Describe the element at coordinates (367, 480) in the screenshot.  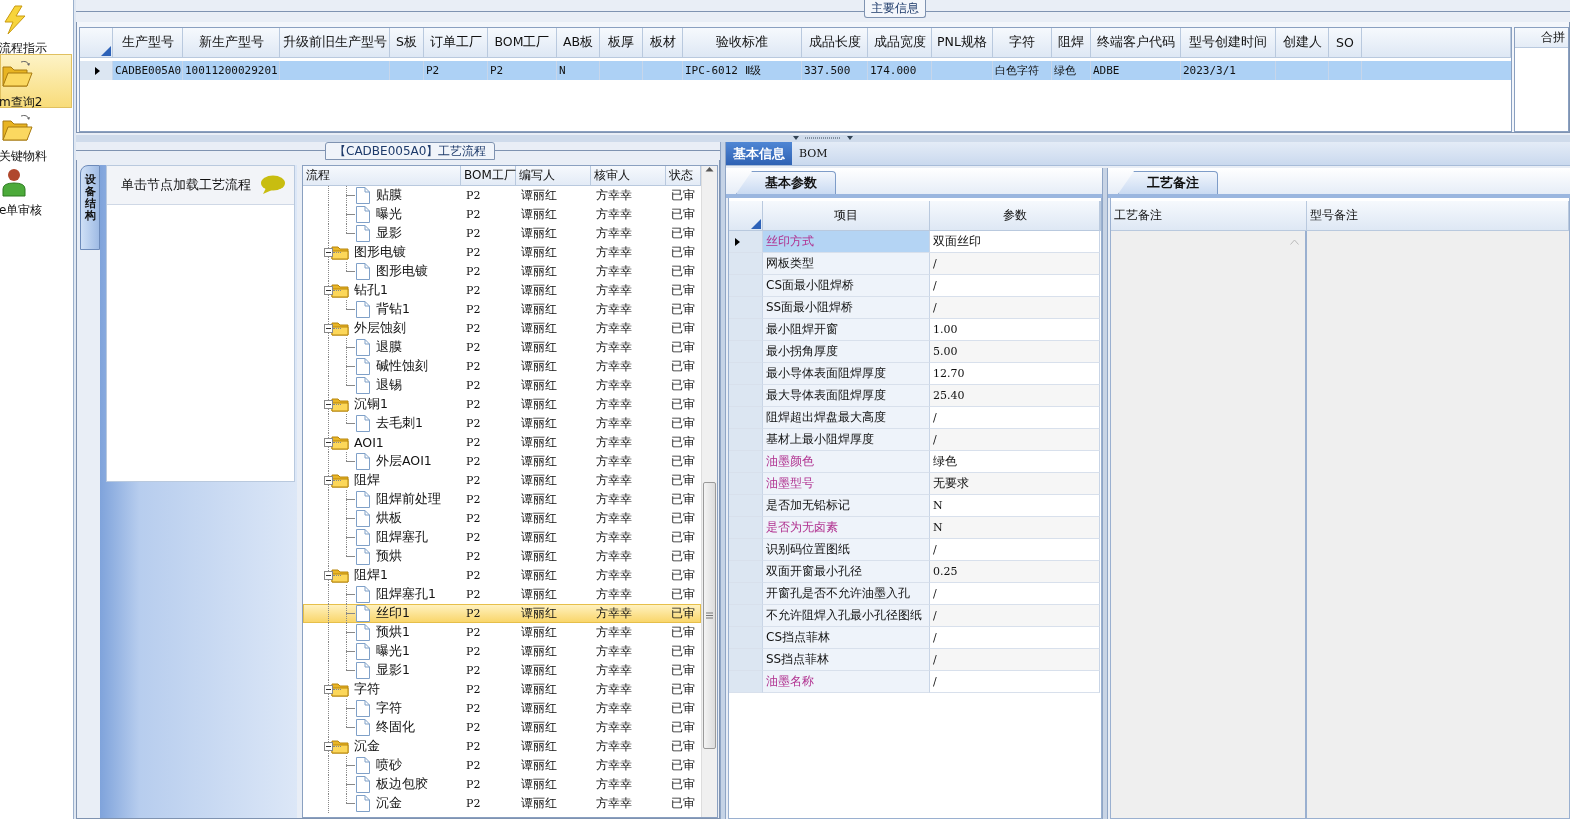
I see `tree-node-label: 阻焊` at that location.